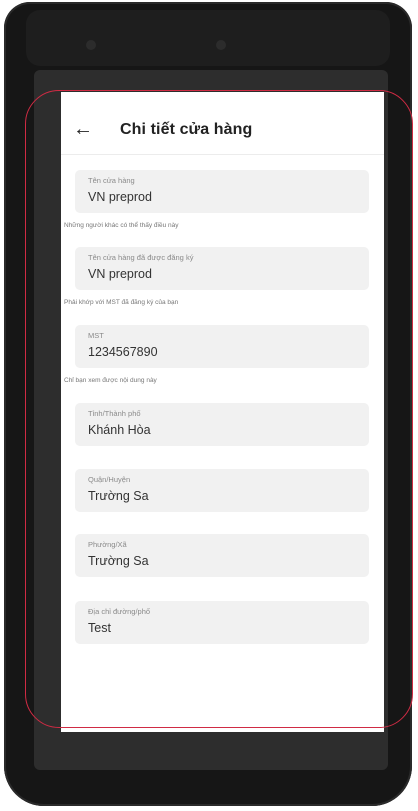 Image resolution: width=418 pixels, height=811 pixels. What do you see at coordinates (110, 380) in the screenshot?
I see `field-helper-text: Chỉ bạn xem được nội dung này` at bounding box center [110, 380].